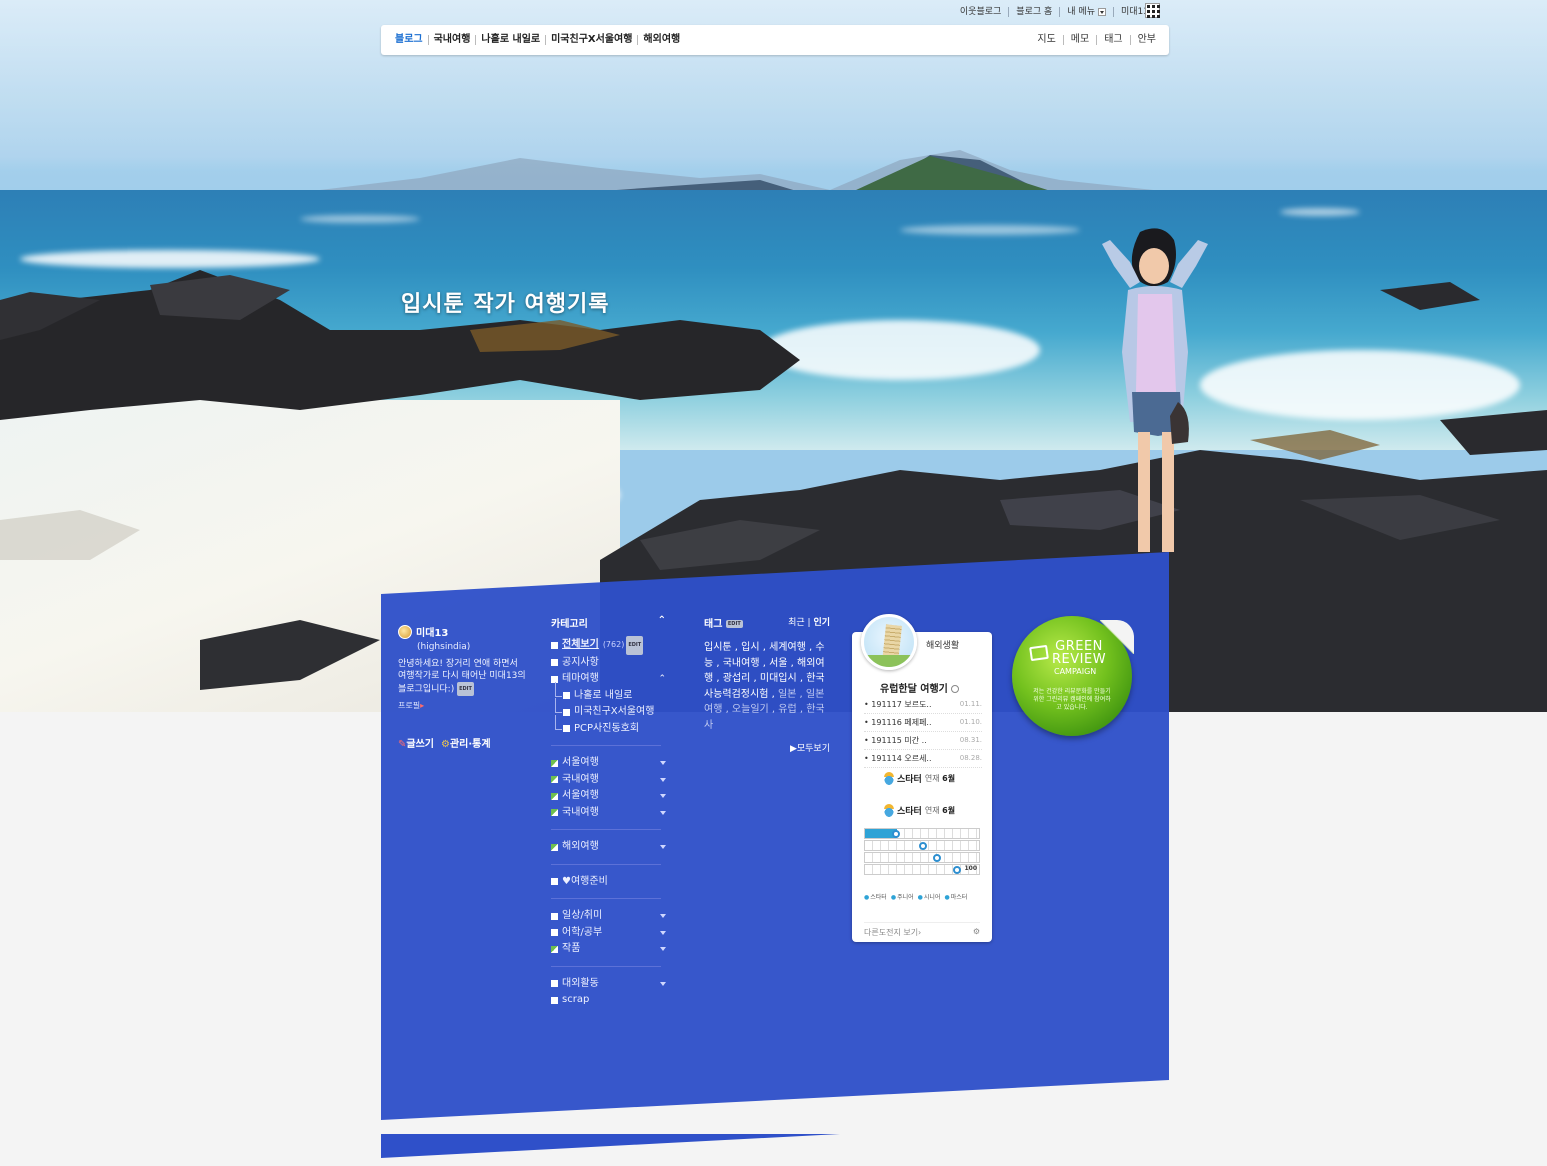  I want to click on category-item-label-wrap: 미국친구X서울여행, so click(608, 712).